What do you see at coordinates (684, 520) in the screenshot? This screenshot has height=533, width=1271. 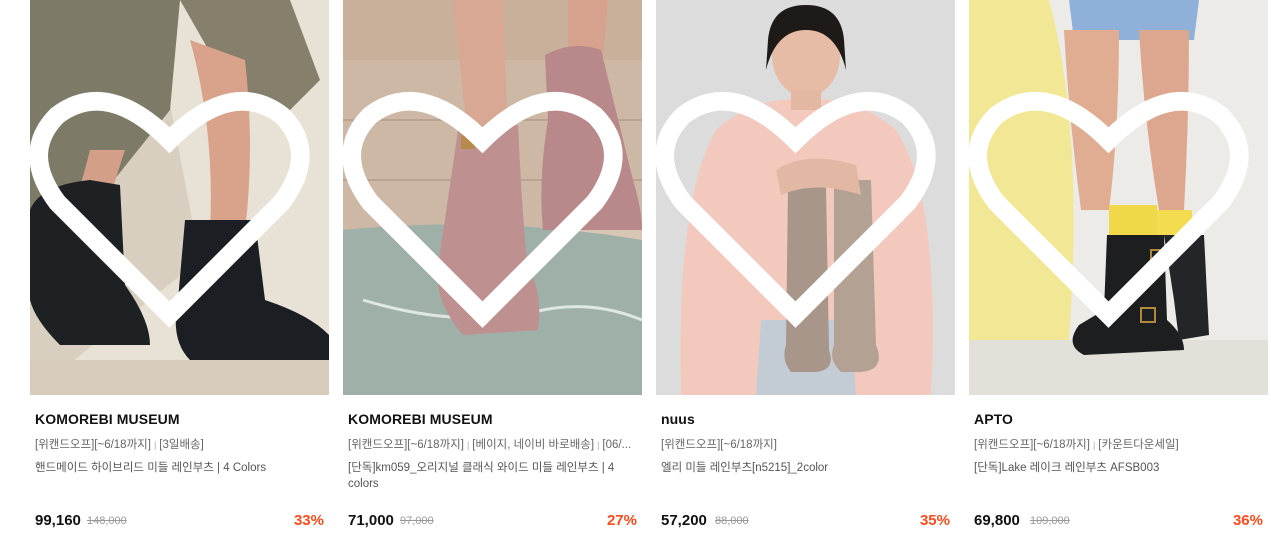 I see `sale-price: 57,200` at bounding box center [684, 520].